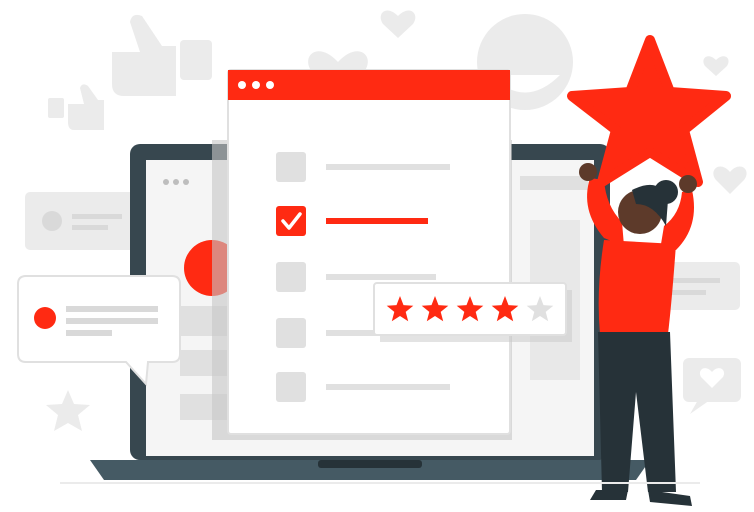  What do you see at coordinates (68, 410) in the screenshot?
I see `background-star-icon` at bounding box center [68, 410].